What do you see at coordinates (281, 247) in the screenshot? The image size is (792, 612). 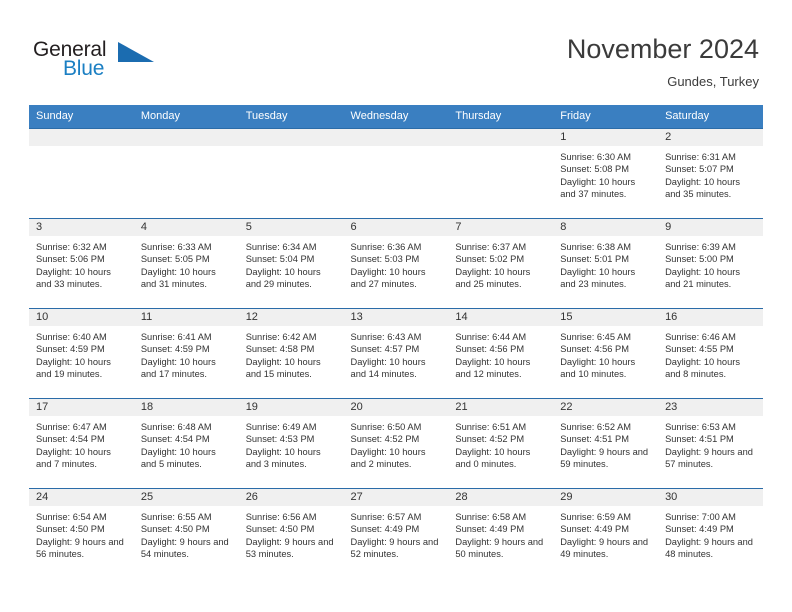 I see `sunrise-text: Sunrise: 6:34 AM` at bounding box center [281, 247].